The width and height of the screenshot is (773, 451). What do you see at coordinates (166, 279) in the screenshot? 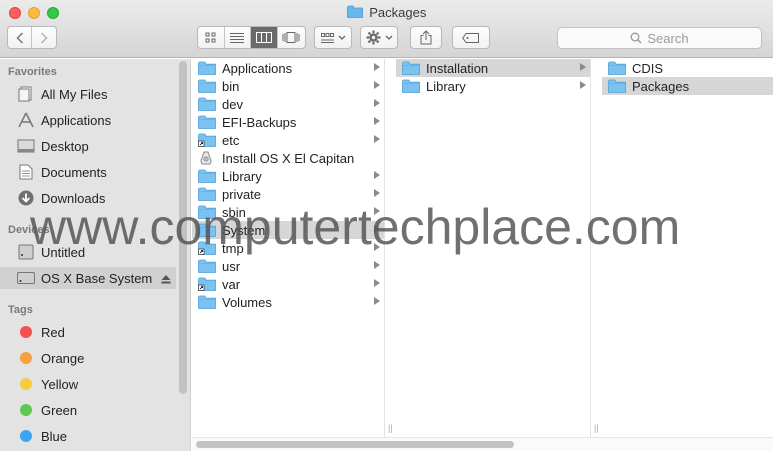
I see `eject-icon` at bounding box center [166, 279].